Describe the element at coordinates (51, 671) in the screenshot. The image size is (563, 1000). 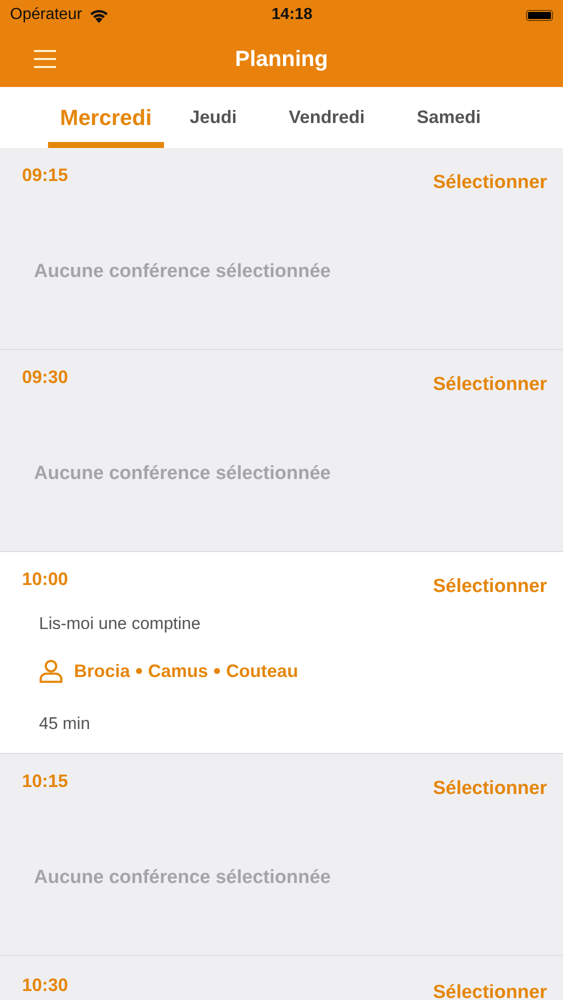
I see `person-icon` at that location.